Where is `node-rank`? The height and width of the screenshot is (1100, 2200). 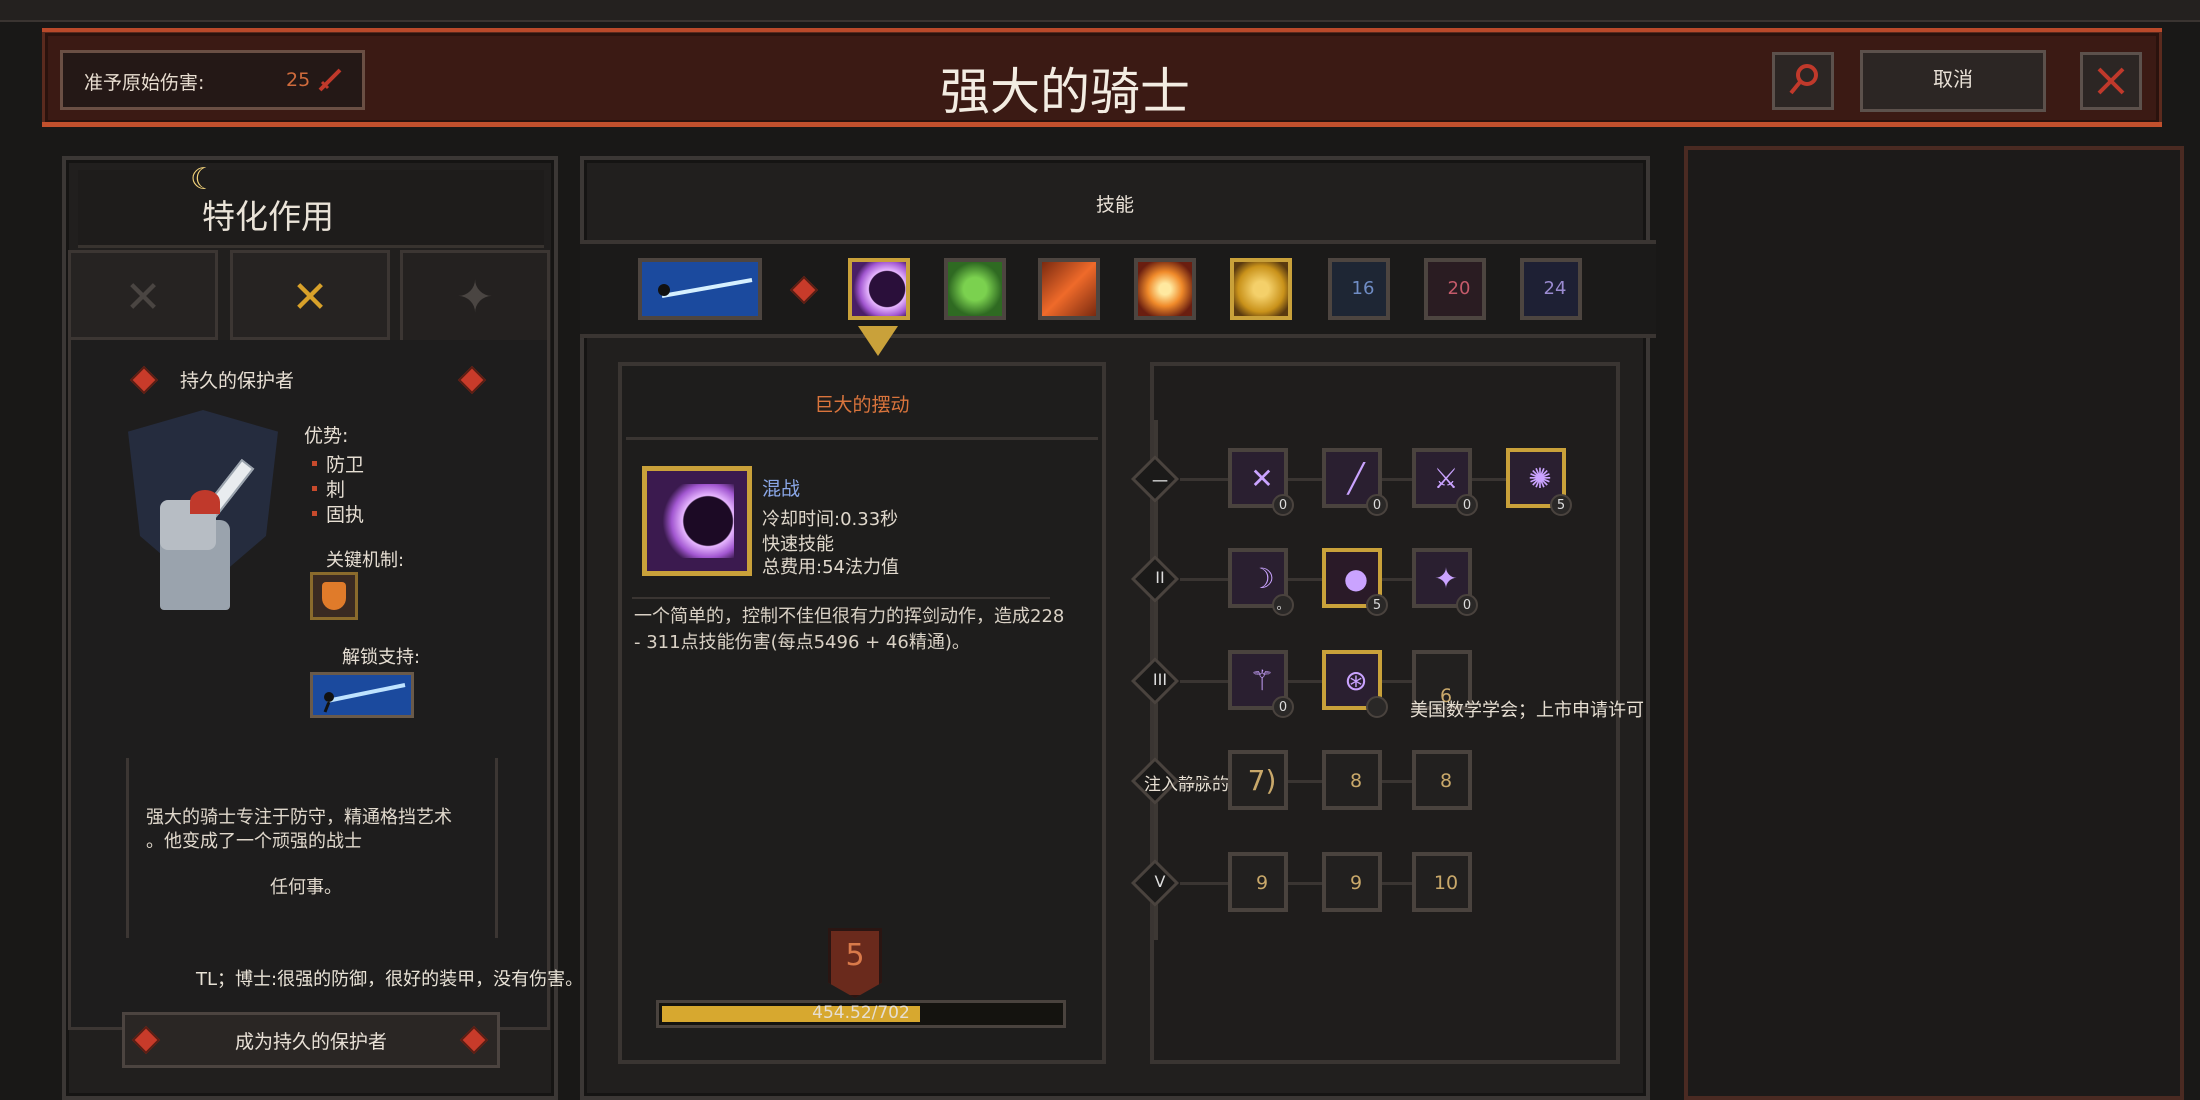
node-rank is located at coordinates (1377, 707).